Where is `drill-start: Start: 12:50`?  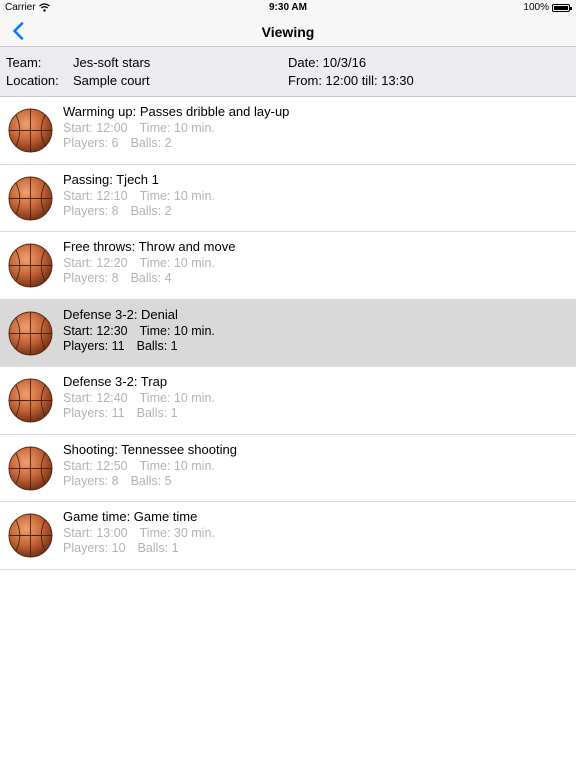
drill-start: Start: 12:50 is located at coordinates (95, 465).